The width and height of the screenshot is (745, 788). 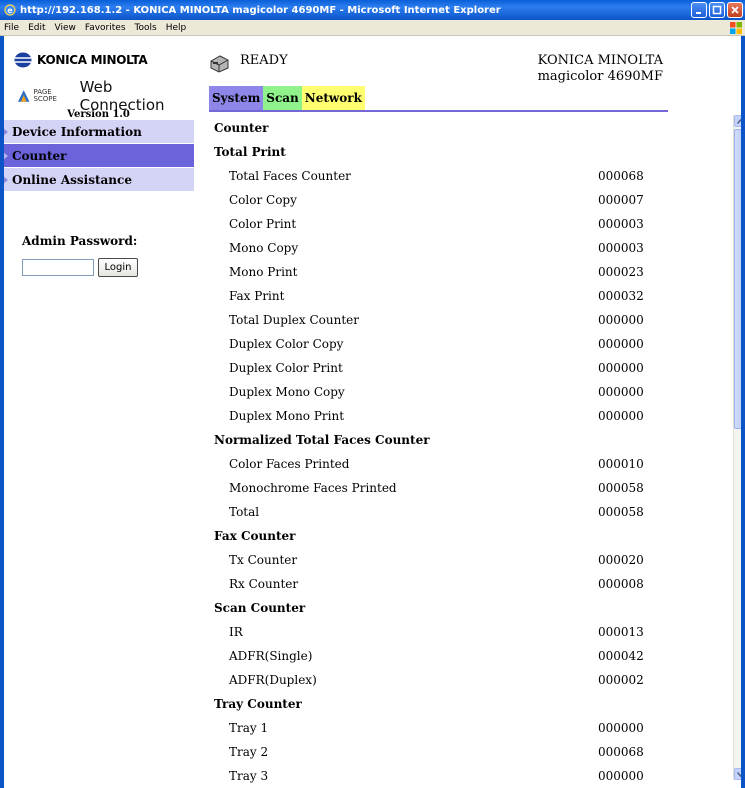 What do you see at coordinates (249, 752) in the screenshot?
I see `counter-label: Tray 2` at bounding box center [249, 752].